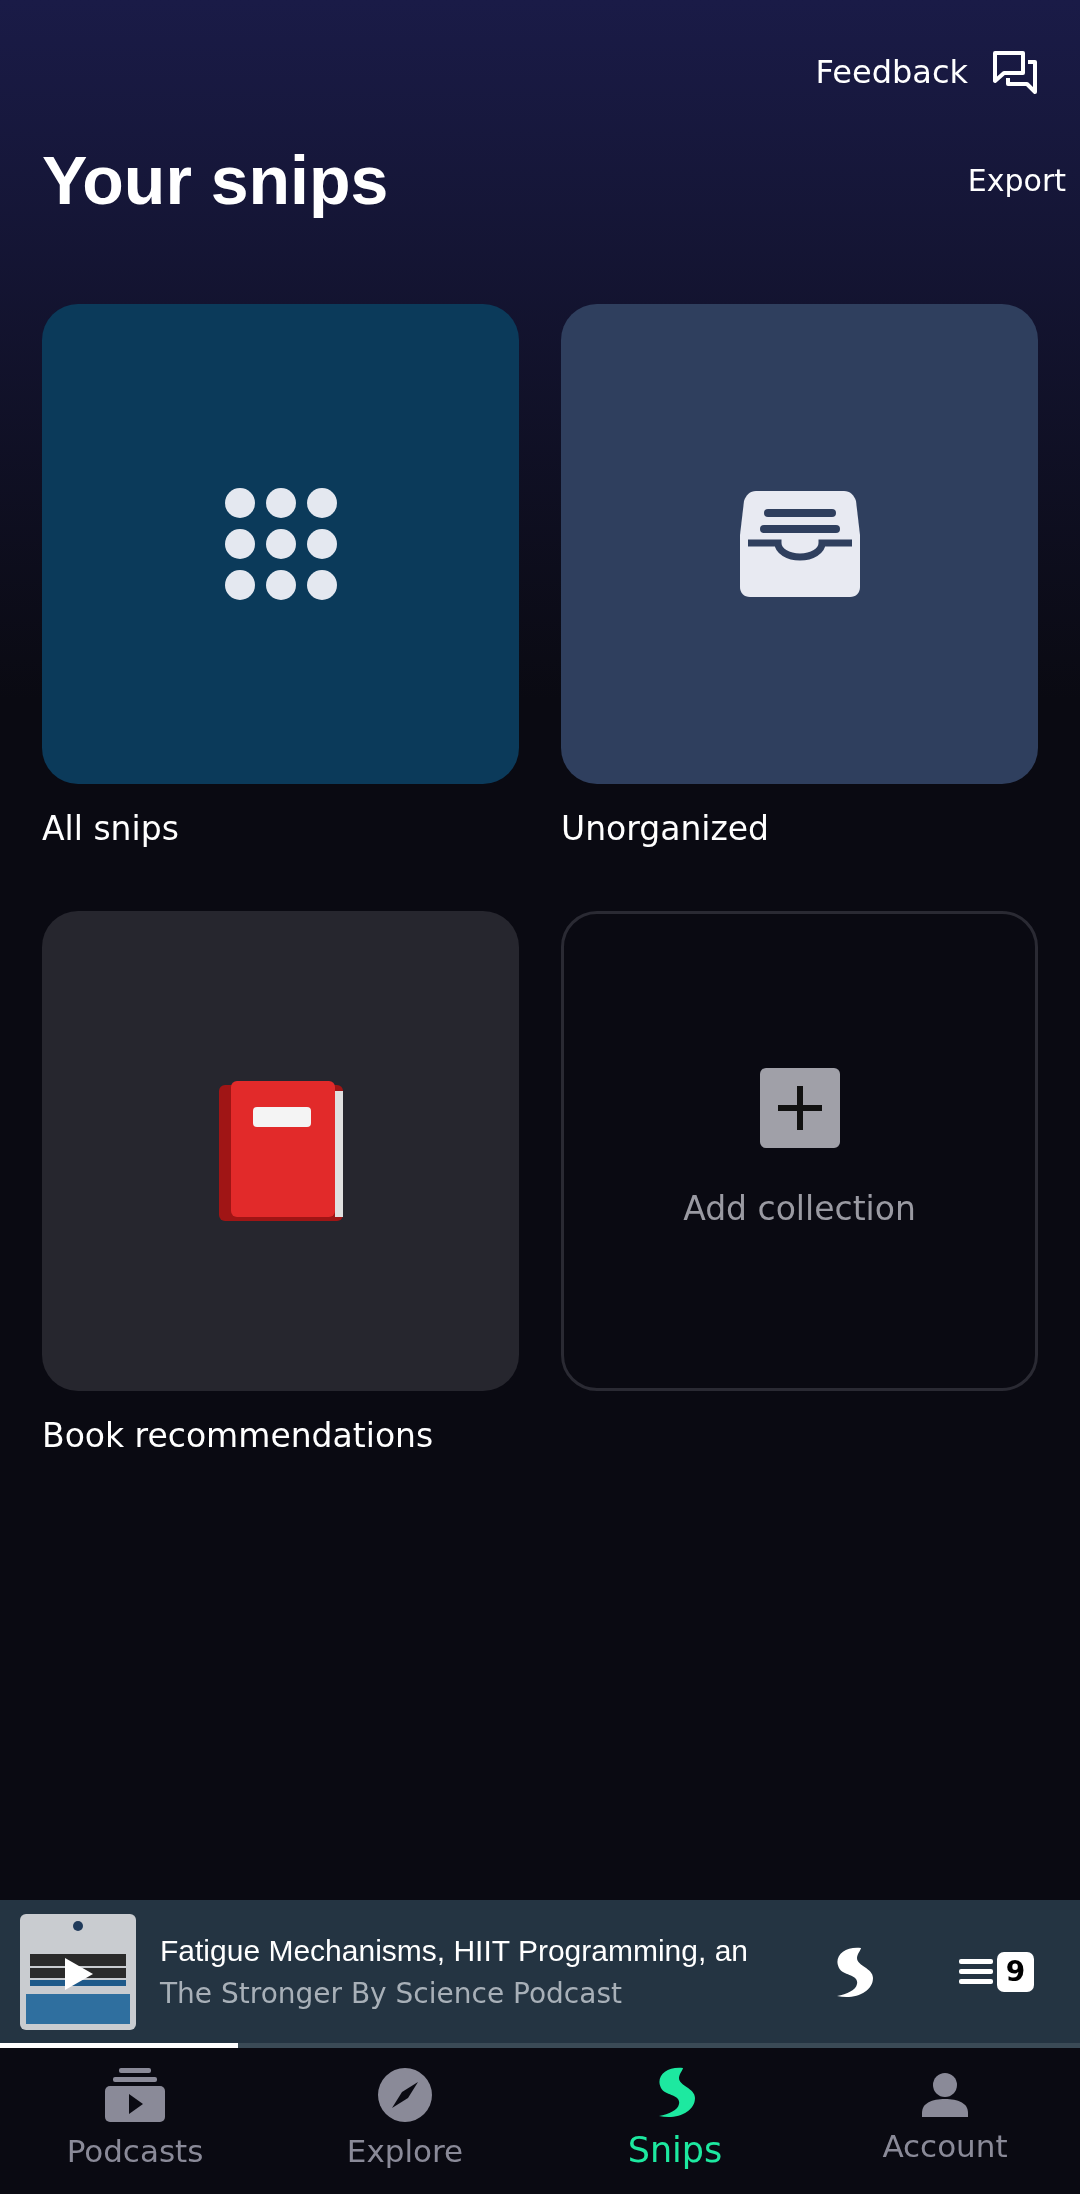  I want to click on inbox-icon, so click(799, 543).